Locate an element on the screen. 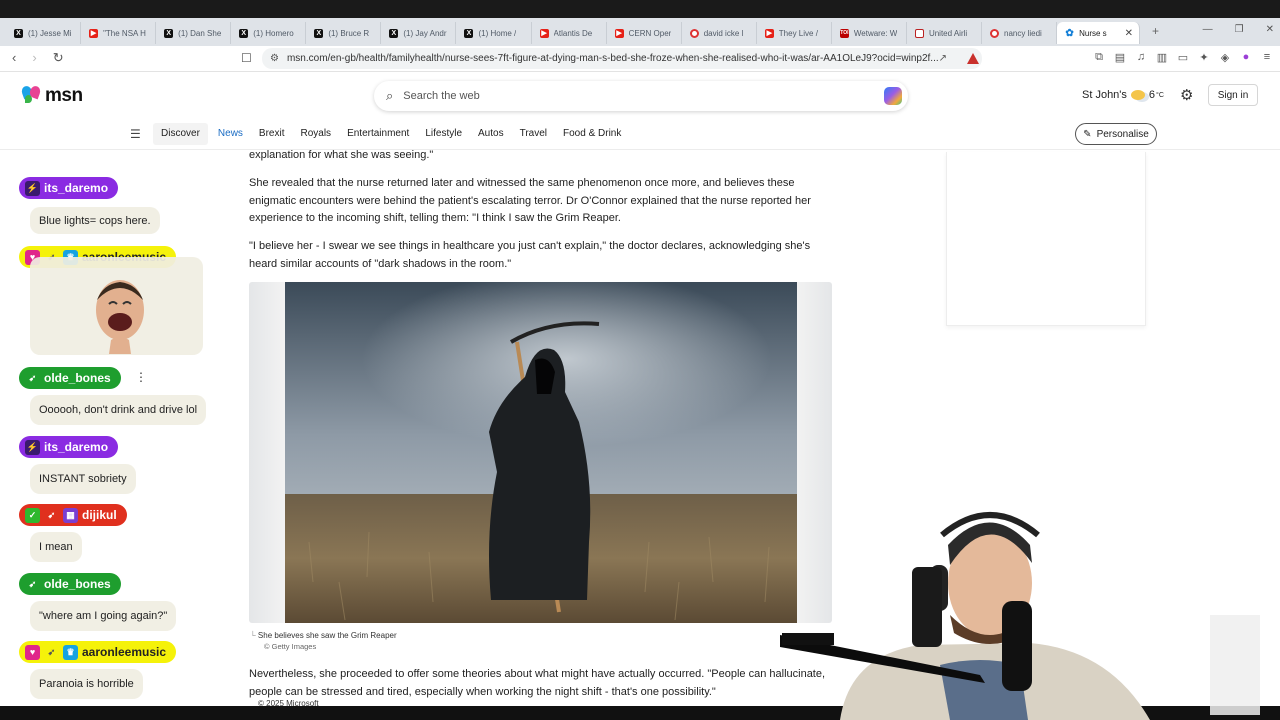 The height and width of the screenshot is (720, 1280). reload-icon: ↻ is located at coordinates (58, 58).